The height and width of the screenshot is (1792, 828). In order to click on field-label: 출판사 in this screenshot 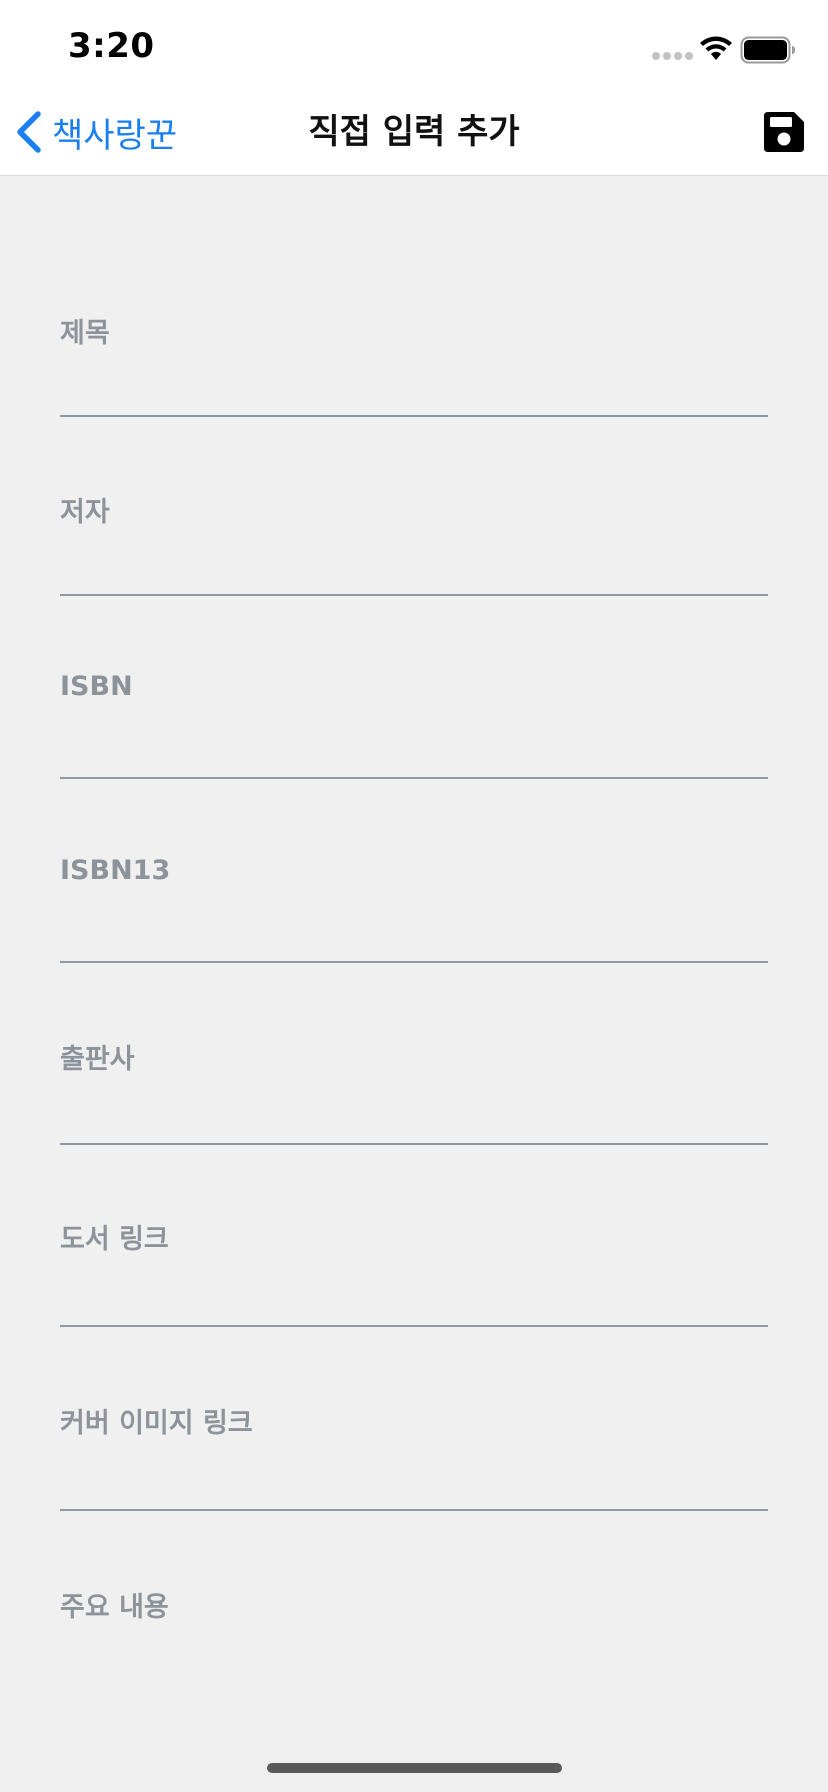, I will do `click(97, 1059)`.